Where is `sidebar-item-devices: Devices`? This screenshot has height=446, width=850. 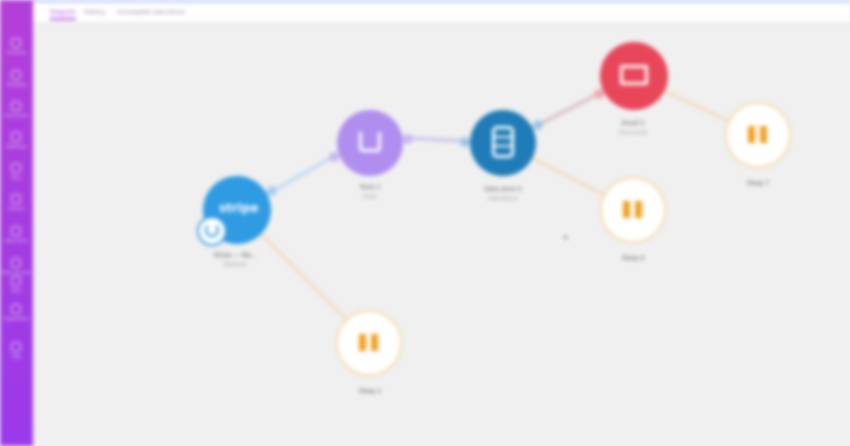
sidebar-item-devices: Devices is located at coordinates (16, 203).